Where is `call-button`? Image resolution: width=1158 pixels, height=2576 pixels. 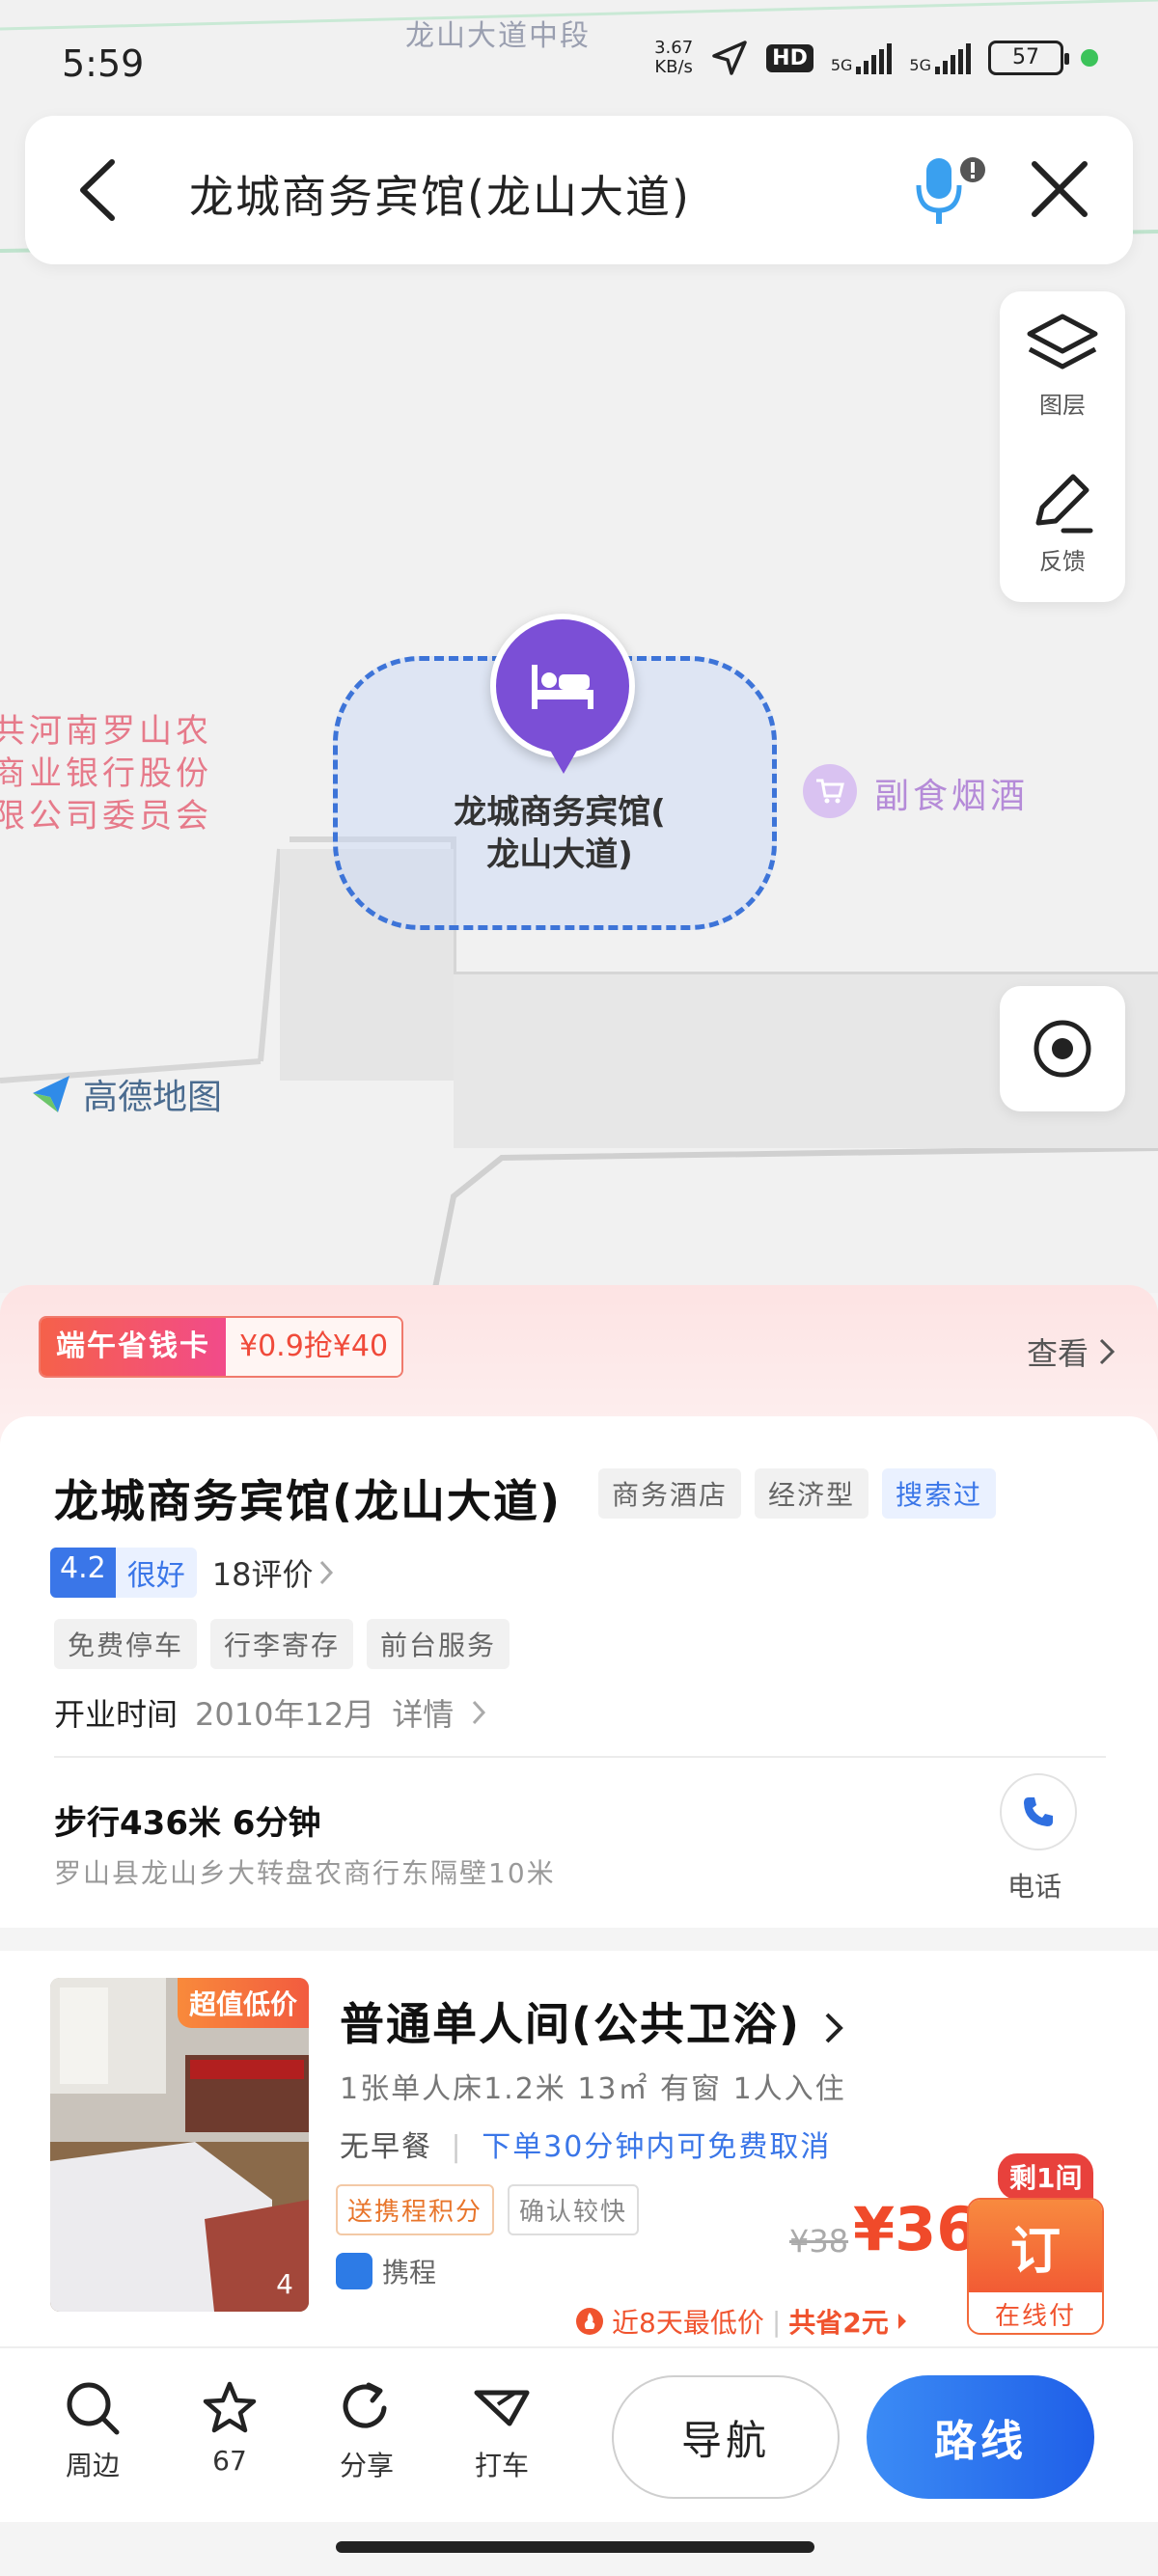
call-button is located at coordinates (1038, 1811).